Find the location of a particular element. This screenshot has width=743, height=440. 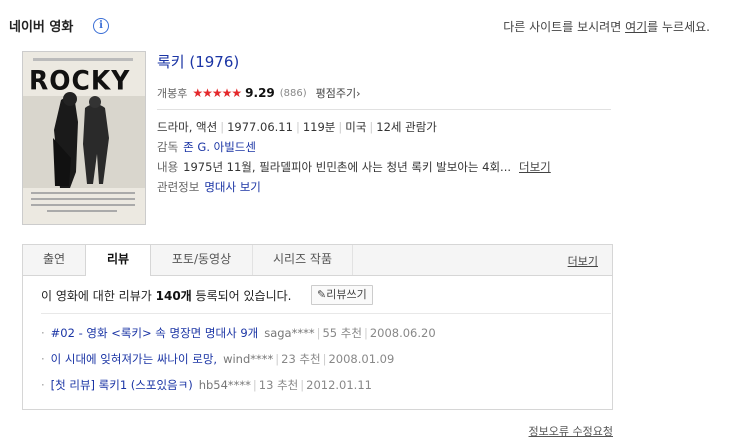

related-label: 관련정보 is located at coordinates (178, 187).